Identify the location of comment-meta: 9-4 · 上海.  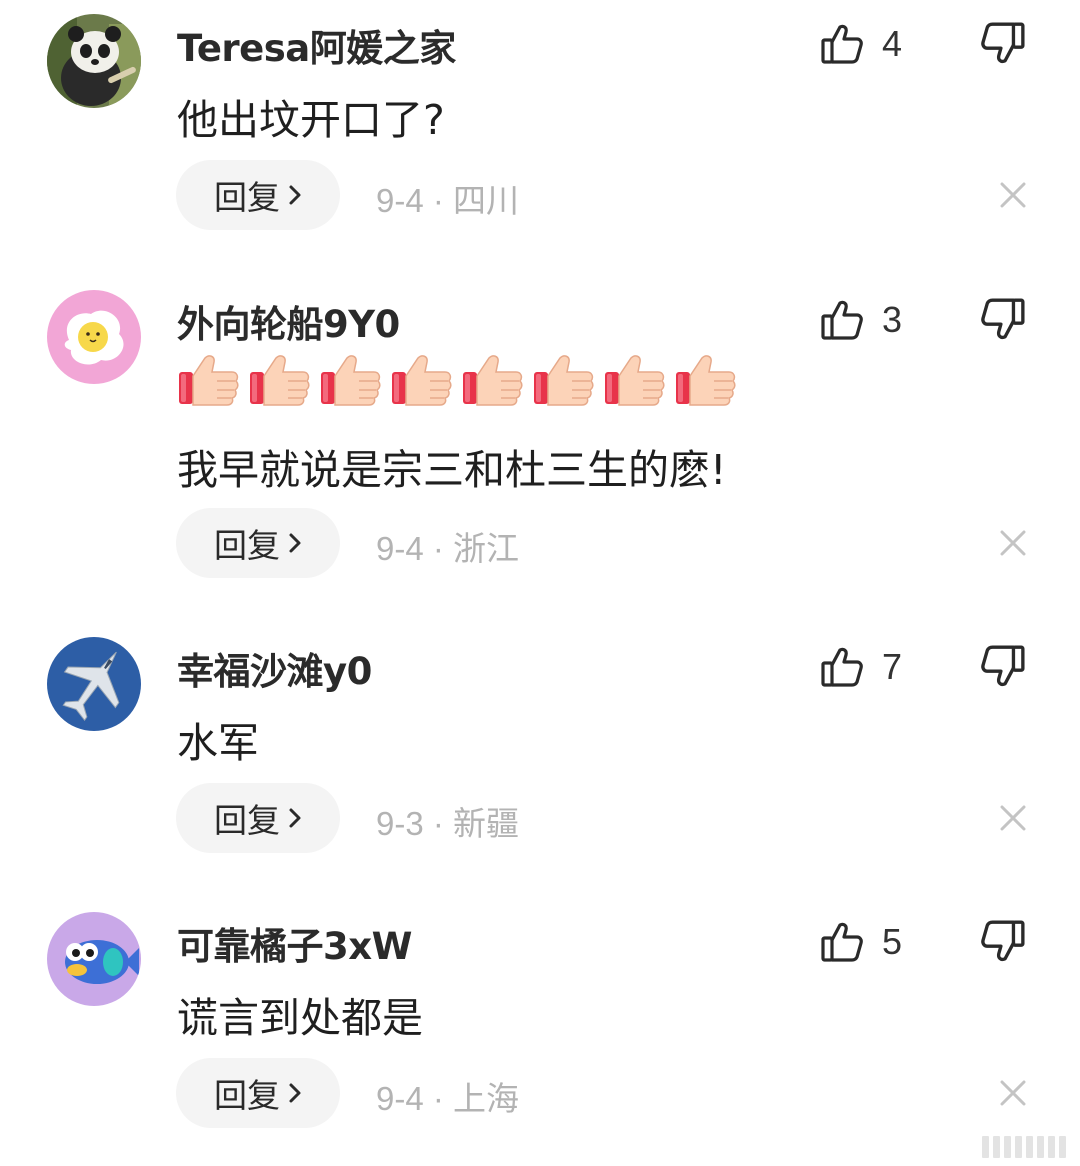
(447, 1096).